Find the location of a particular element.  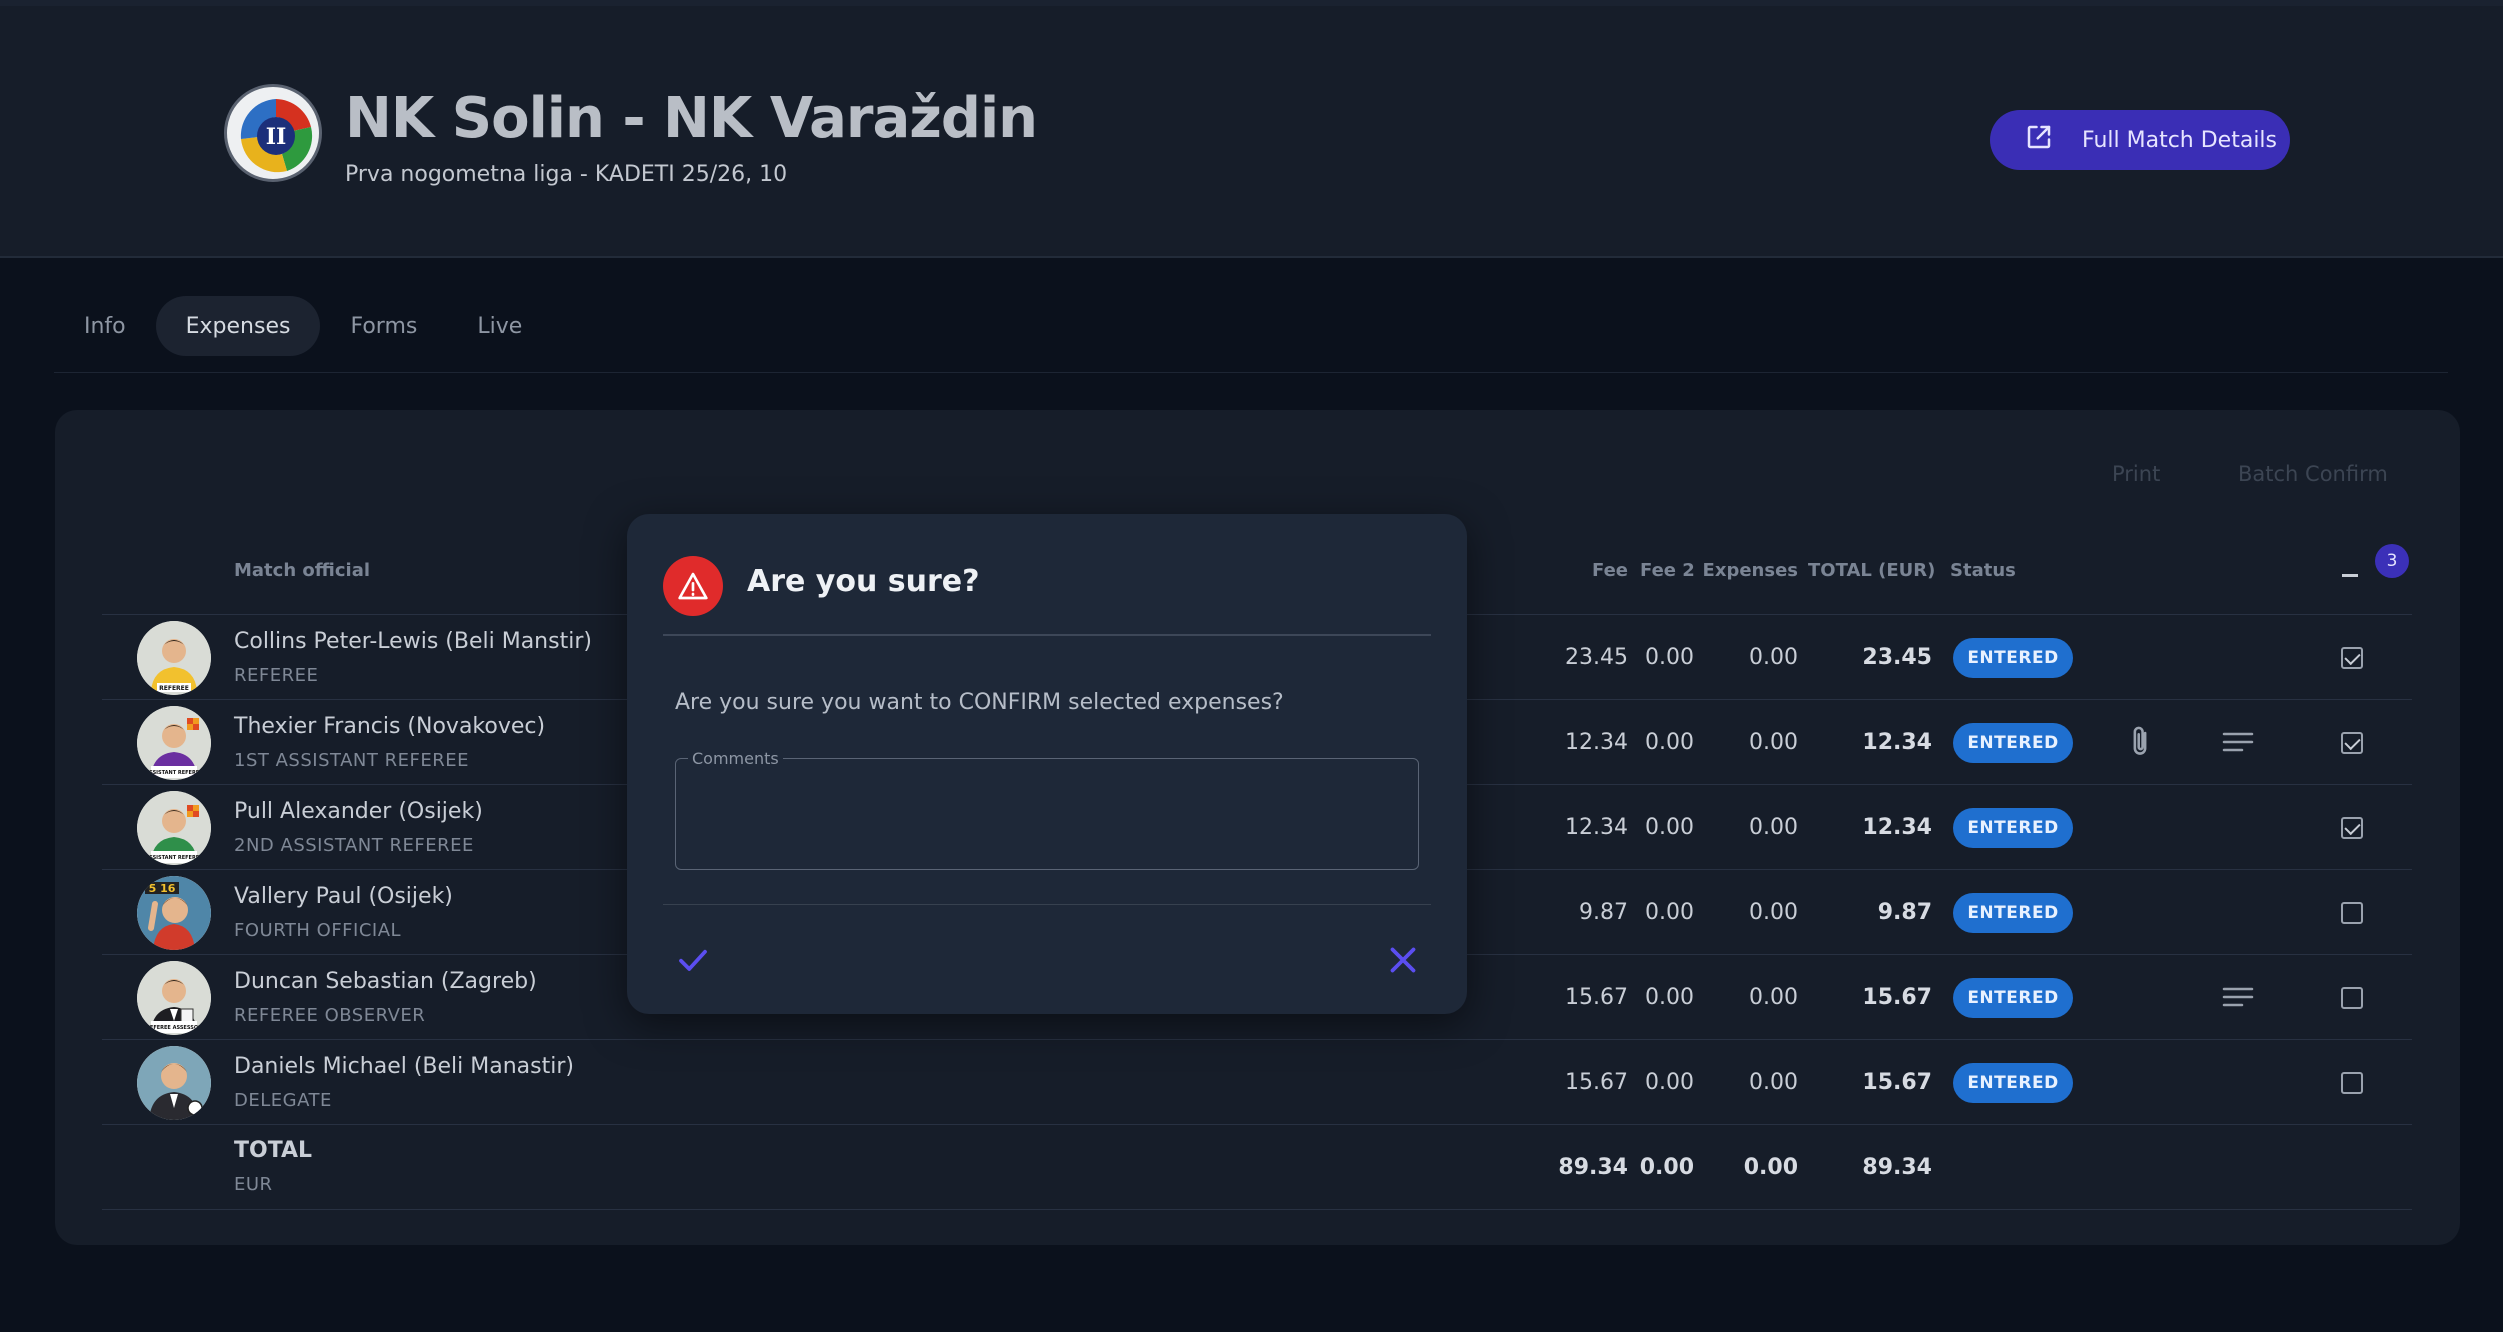

dialog-title: Are you sure? is located at coordinates (863, 581).